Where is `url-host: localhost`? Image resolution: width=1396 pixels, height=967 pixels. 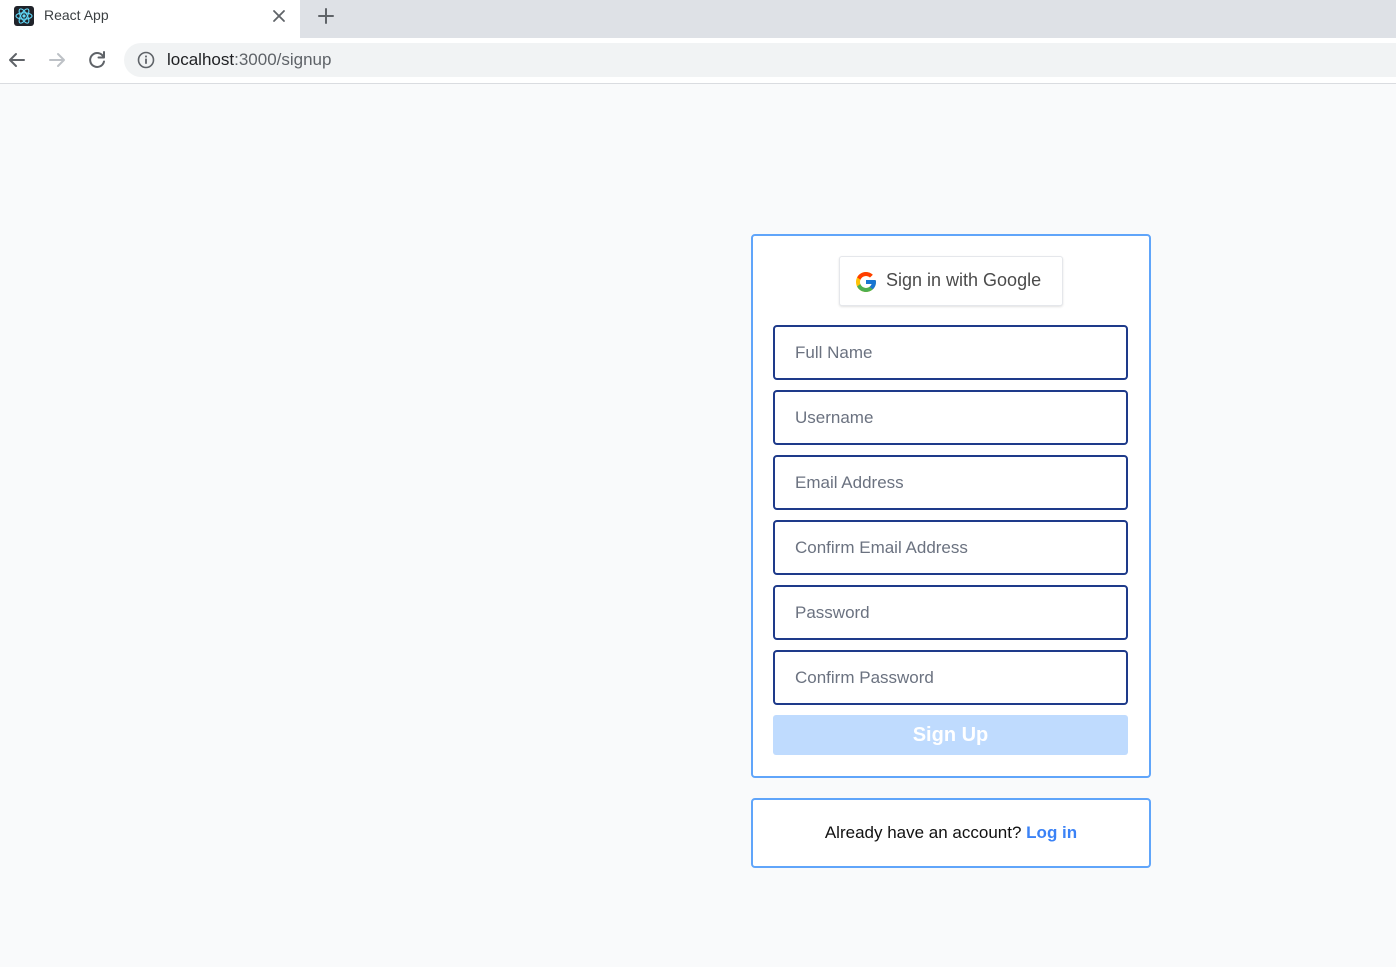
url-host: localhost is located at coordinates (201, 59).